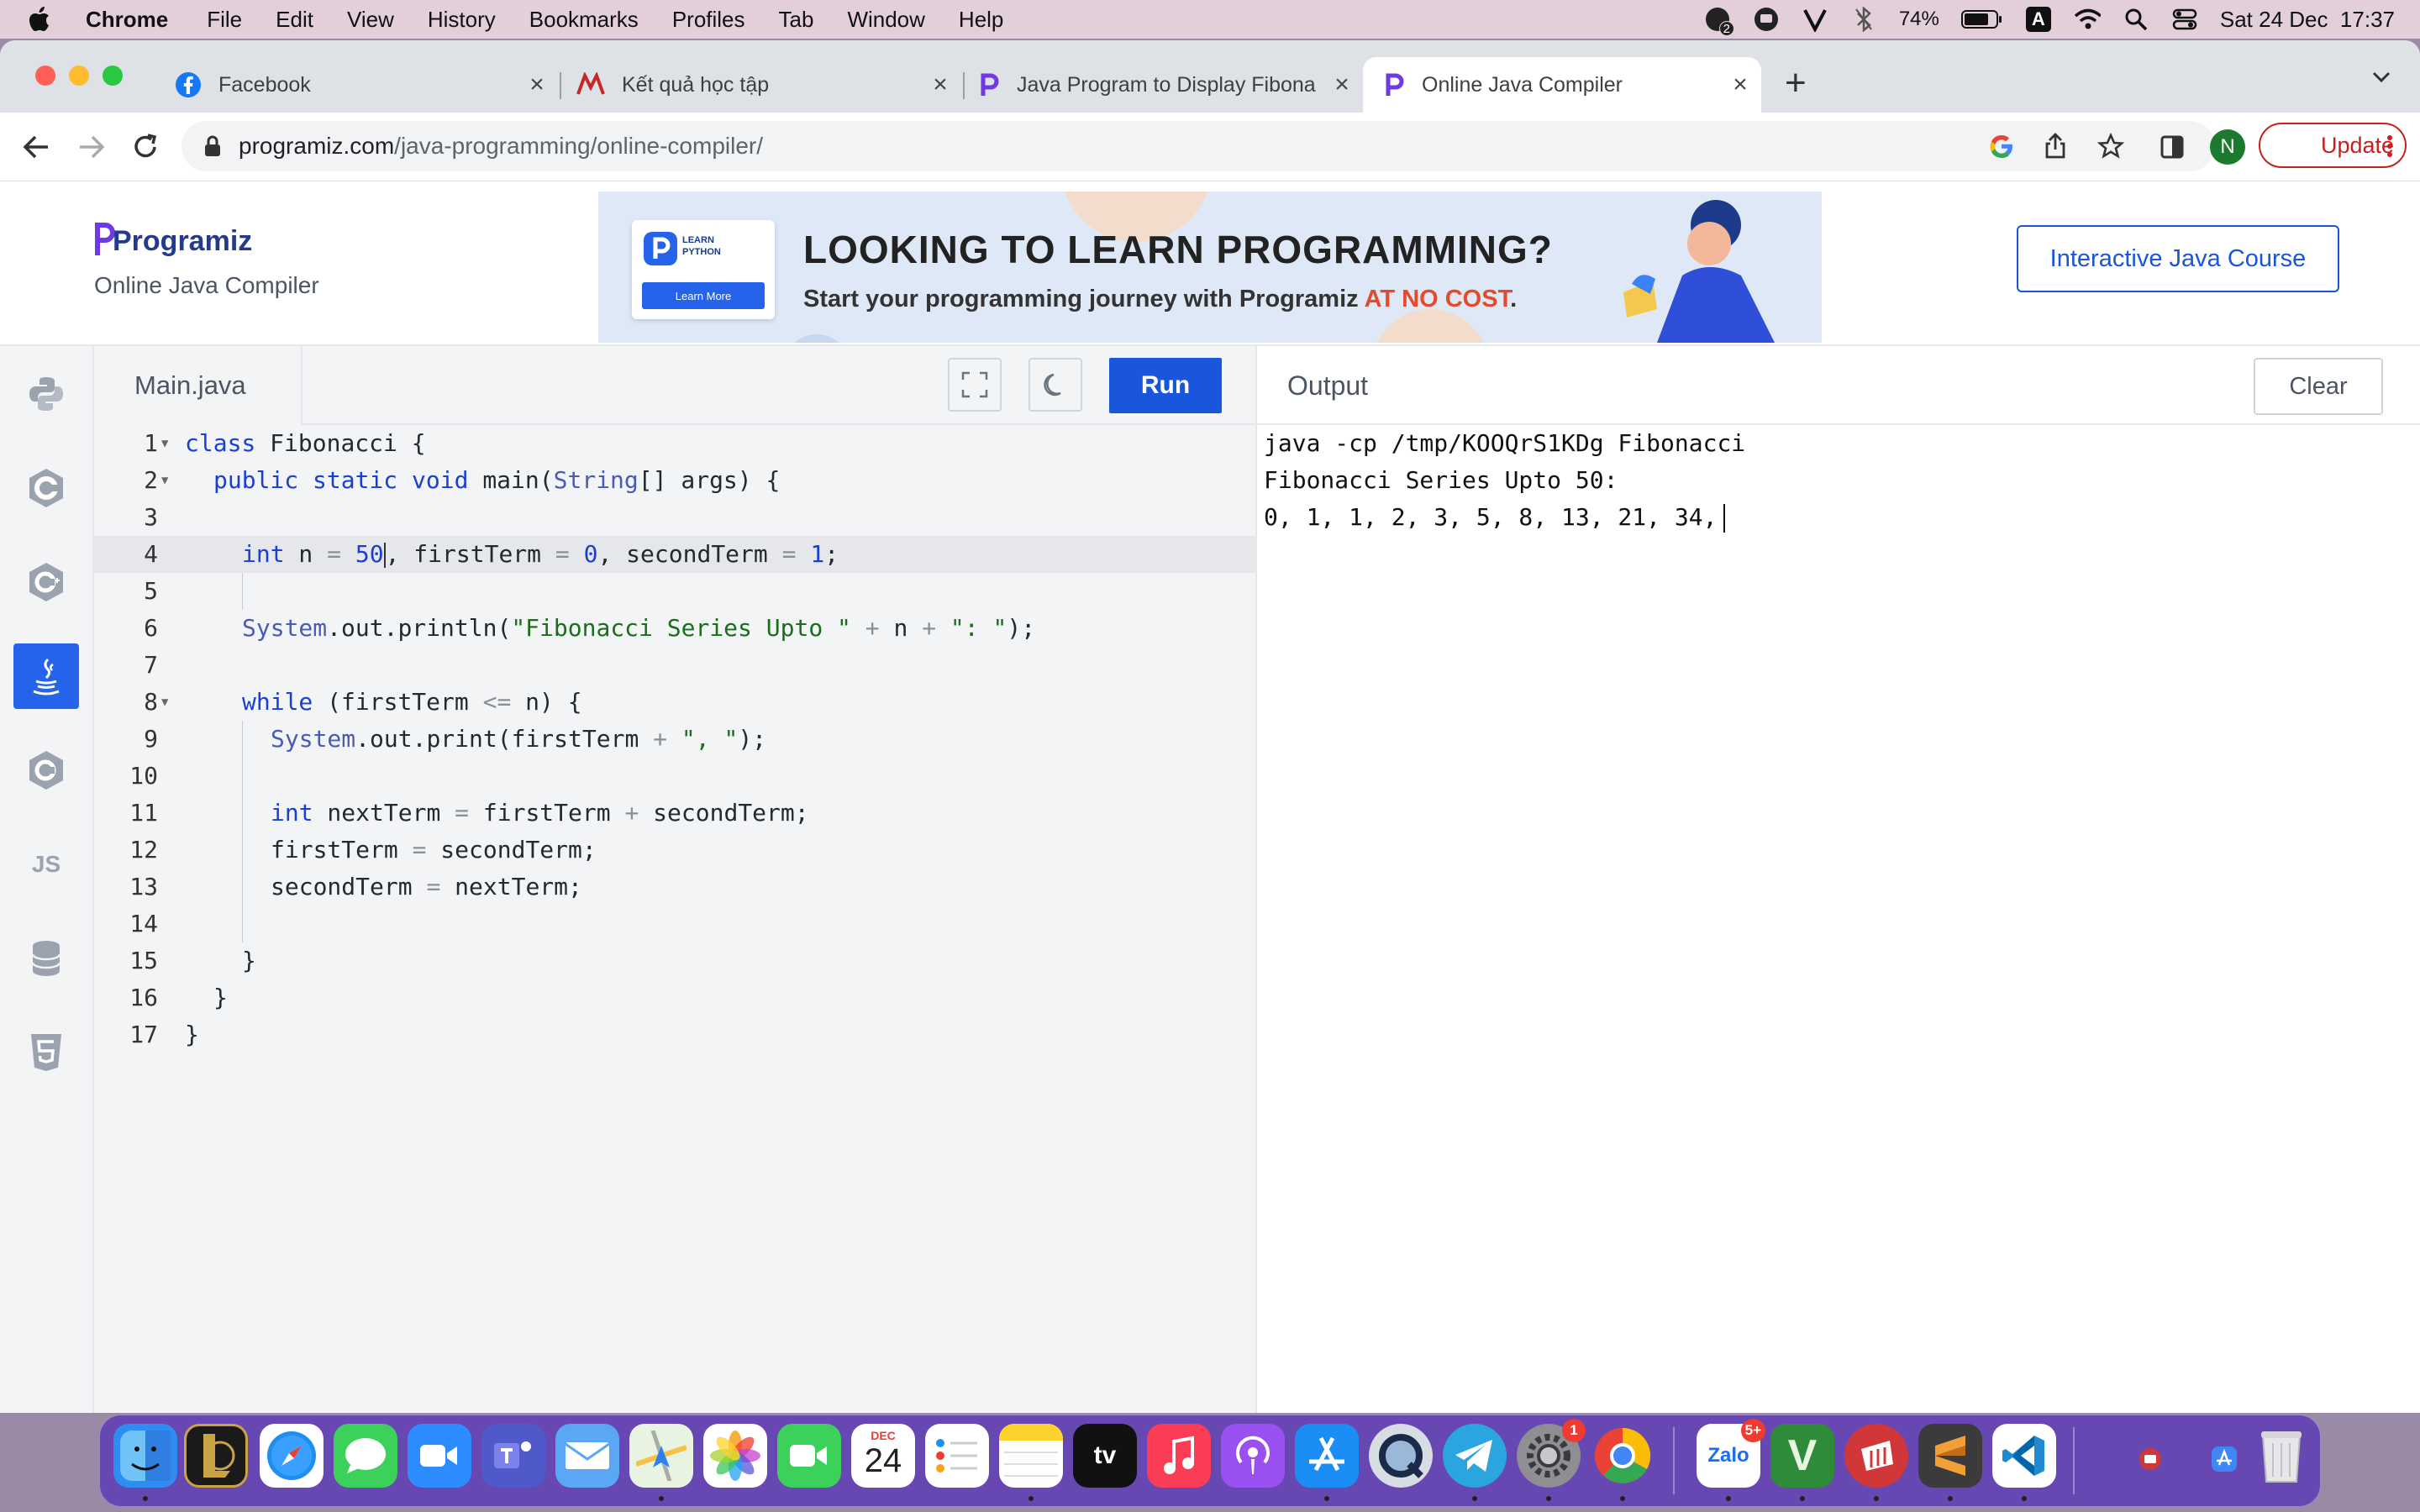 This screenshot has width=2420, height=1512. I want to click on dock-downloads, so click(2224, 1459).